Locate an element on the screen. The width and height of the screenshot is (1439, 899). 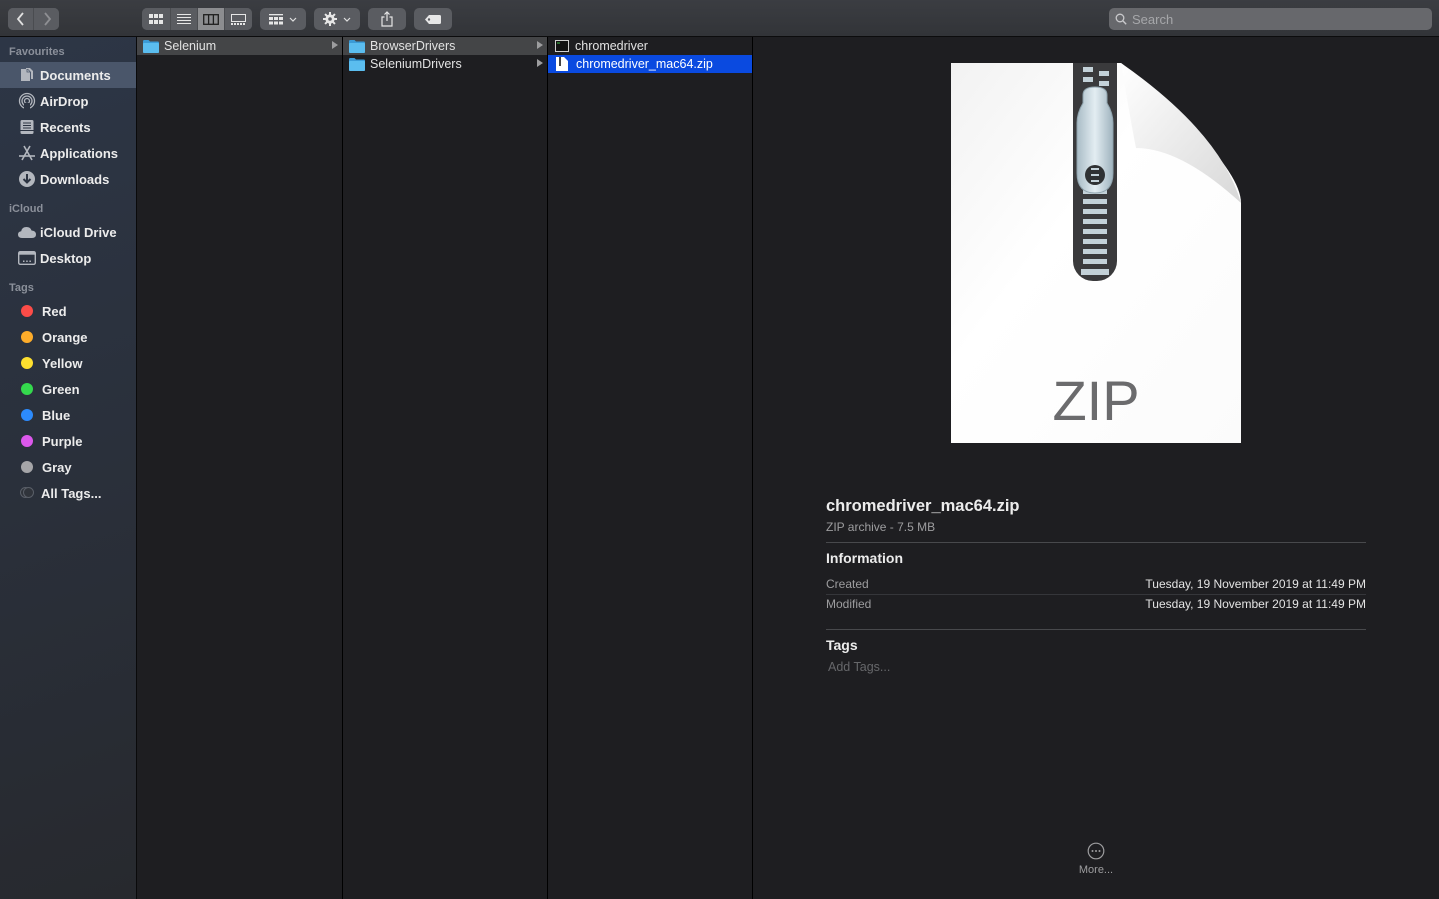
columns-icon is located at coordinates (211, 19).